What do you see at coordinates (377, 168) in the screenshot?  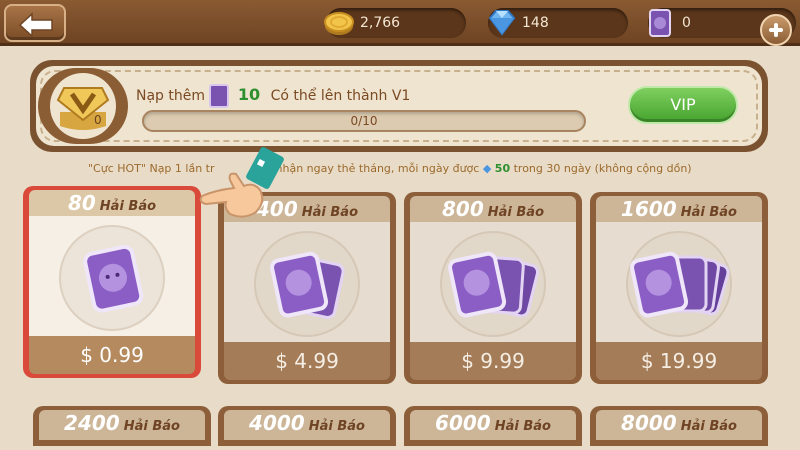 I see `promo-part-b: nhận ngay thẻ tháng, mỗi ngày được` at bounding box center [377, 168].